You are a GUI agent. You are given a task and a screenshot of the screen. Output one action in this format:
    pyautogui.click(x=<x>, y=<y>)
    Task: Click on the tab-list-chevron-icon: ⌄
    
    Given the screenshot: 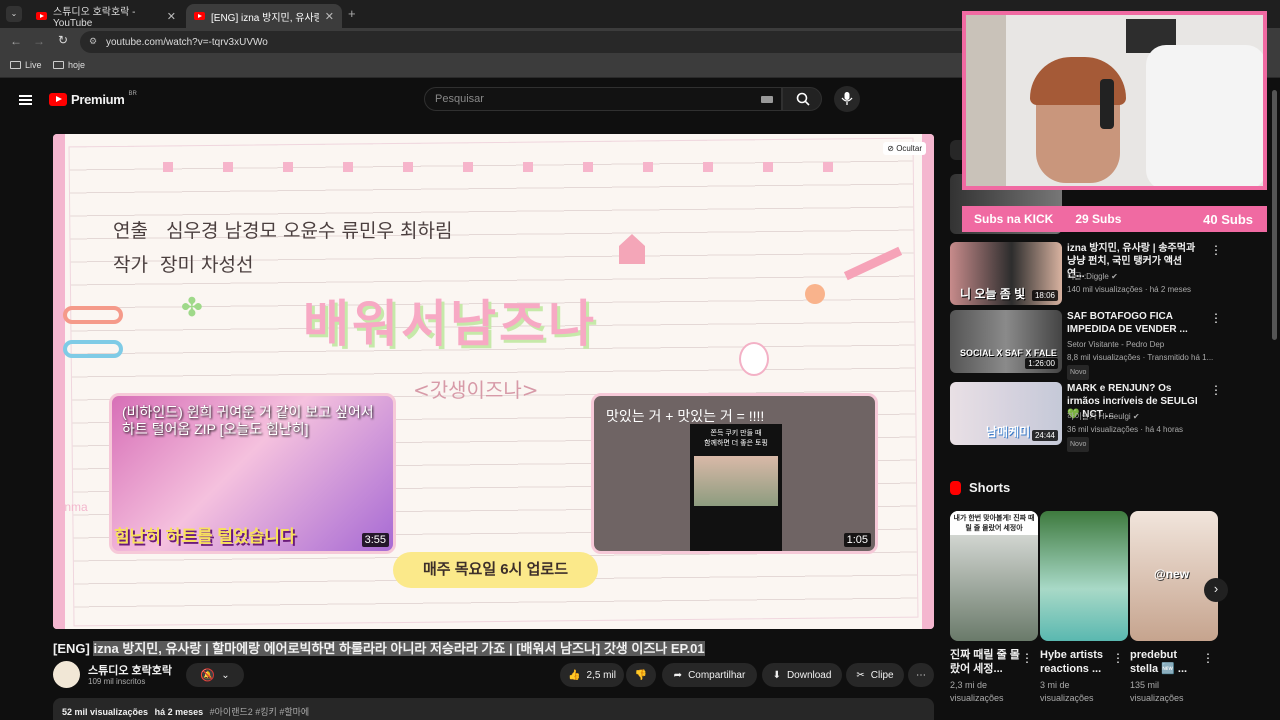 What is the action you would take?
    pyautogui.click(x=14, y=14)
    